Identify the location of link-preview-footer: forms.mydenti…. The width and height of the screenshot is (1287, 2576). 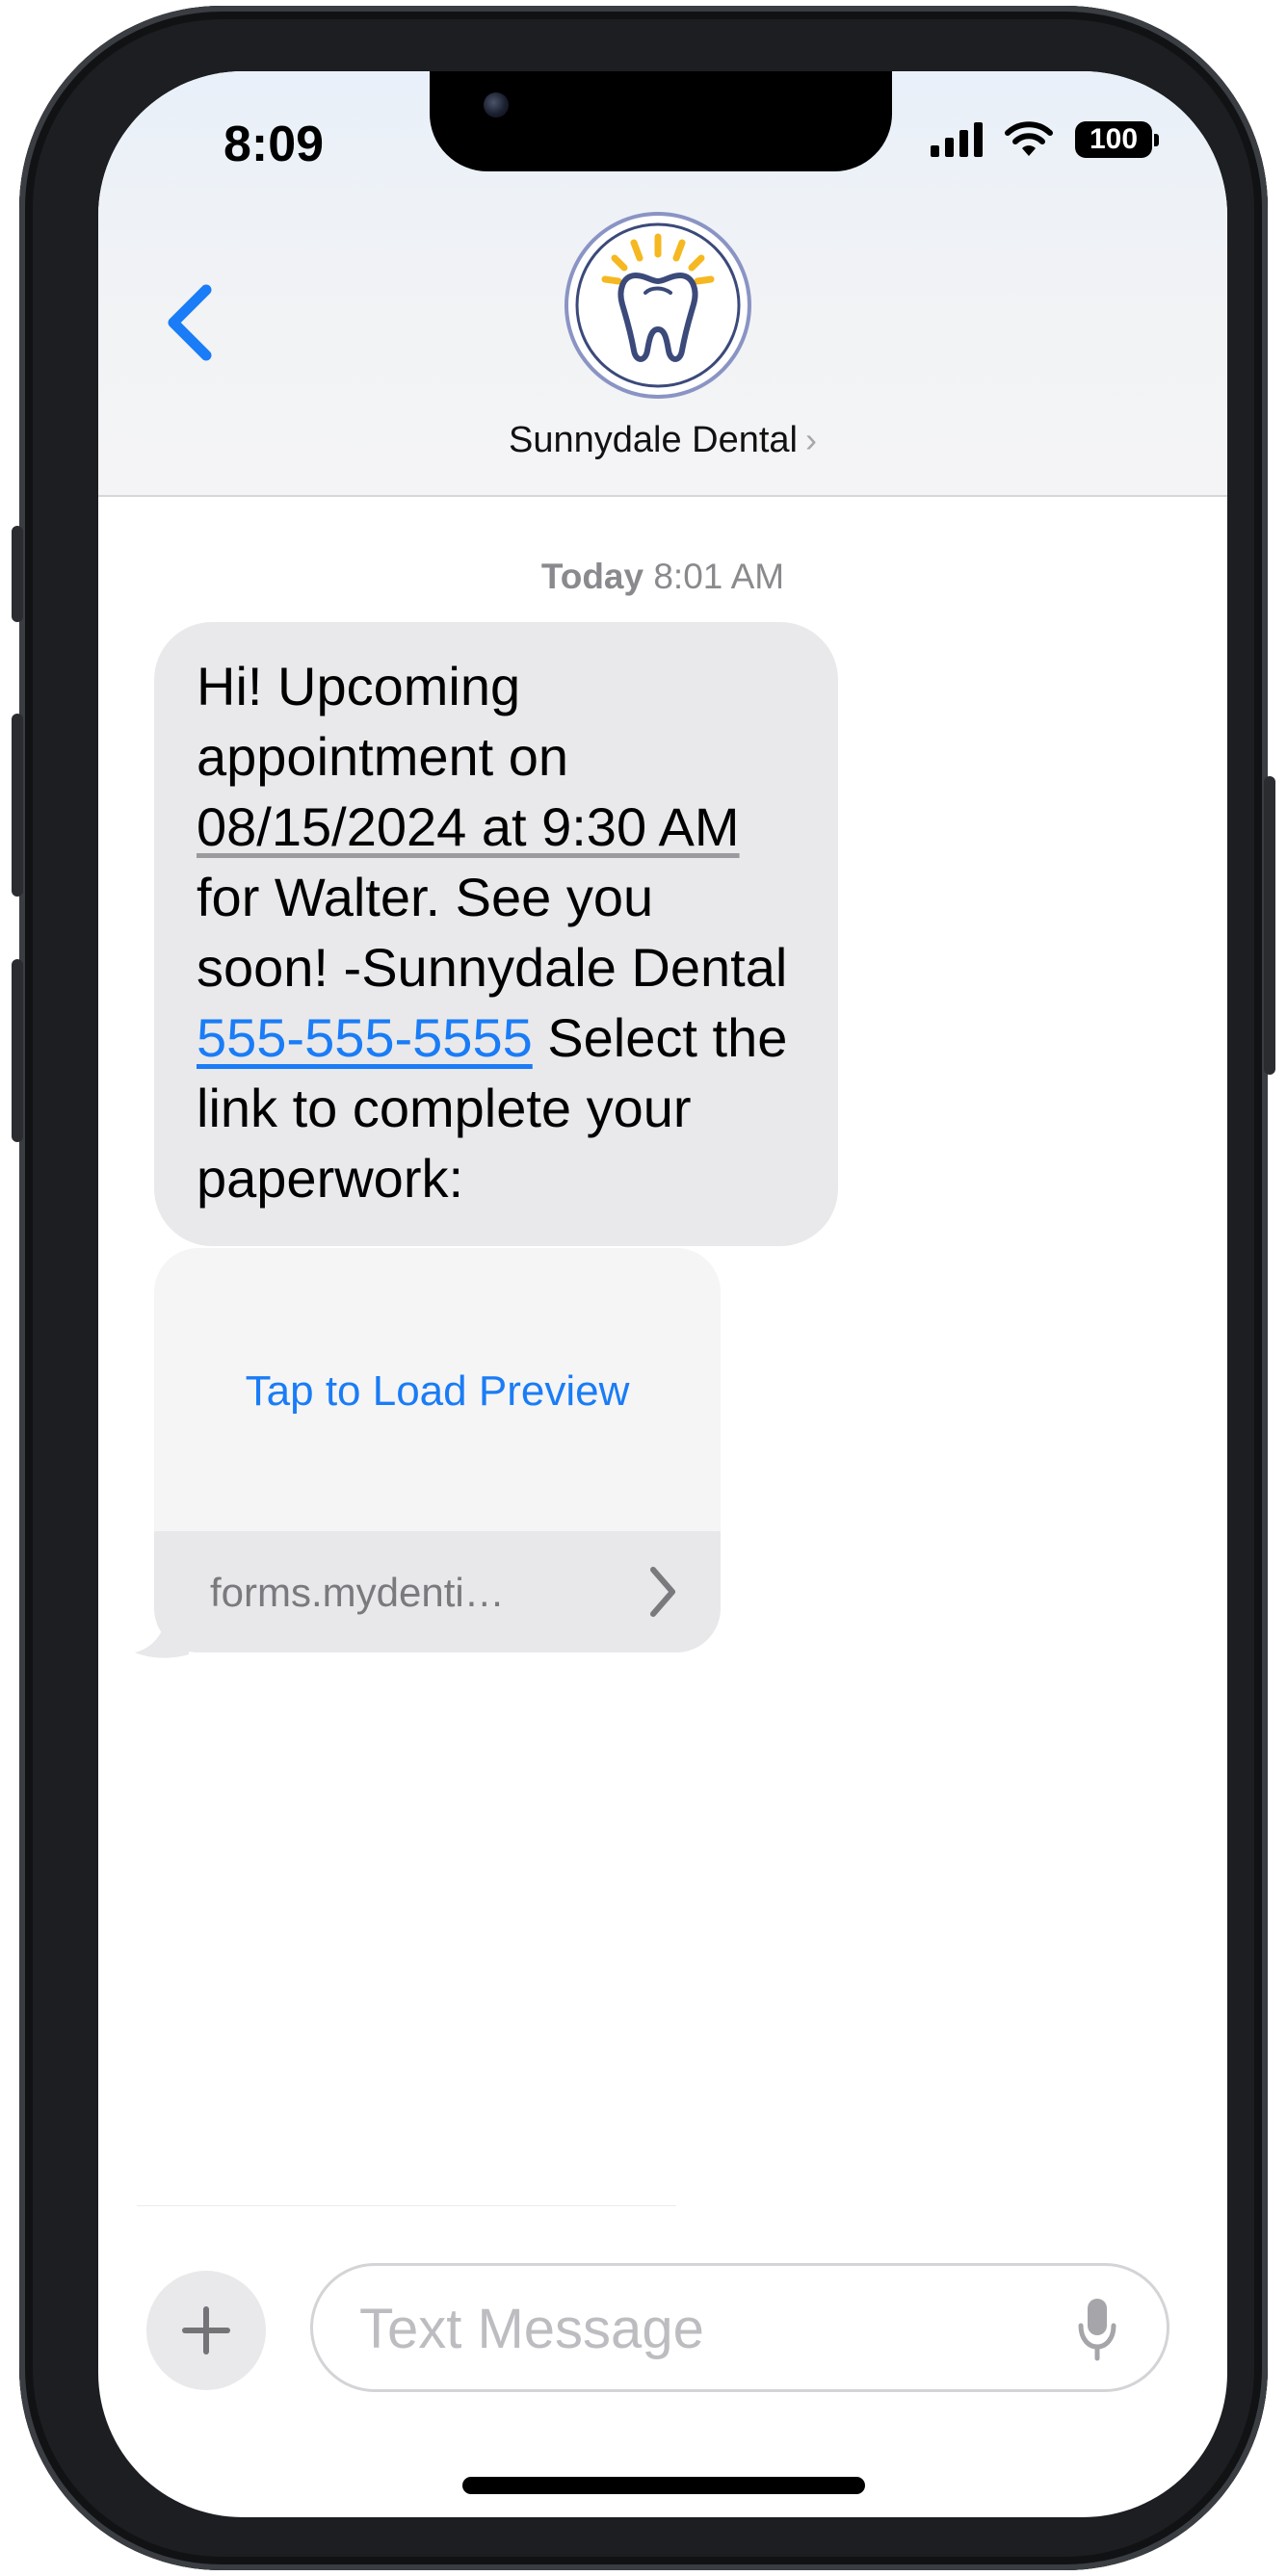
(437, 1591).